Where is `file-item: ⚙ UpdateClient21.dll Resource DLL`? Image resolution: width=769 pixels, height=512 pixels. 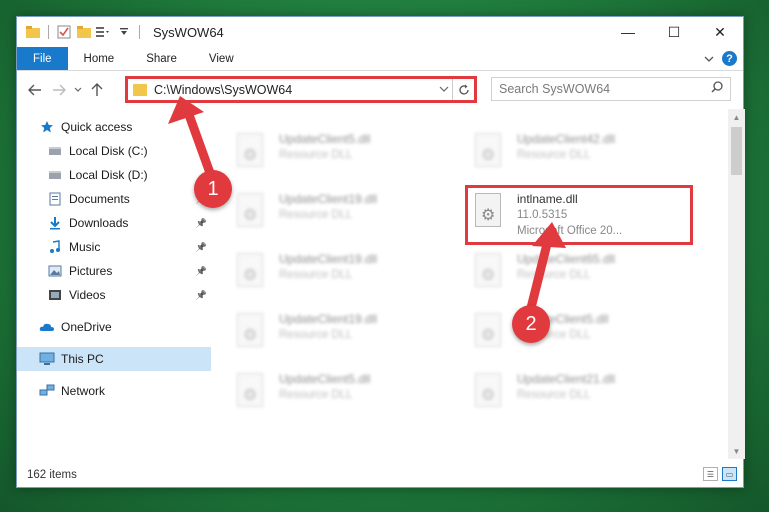 file-item: ⚙ UpdateClient21.dll Resource DLL is located at coordinates (588, 397).